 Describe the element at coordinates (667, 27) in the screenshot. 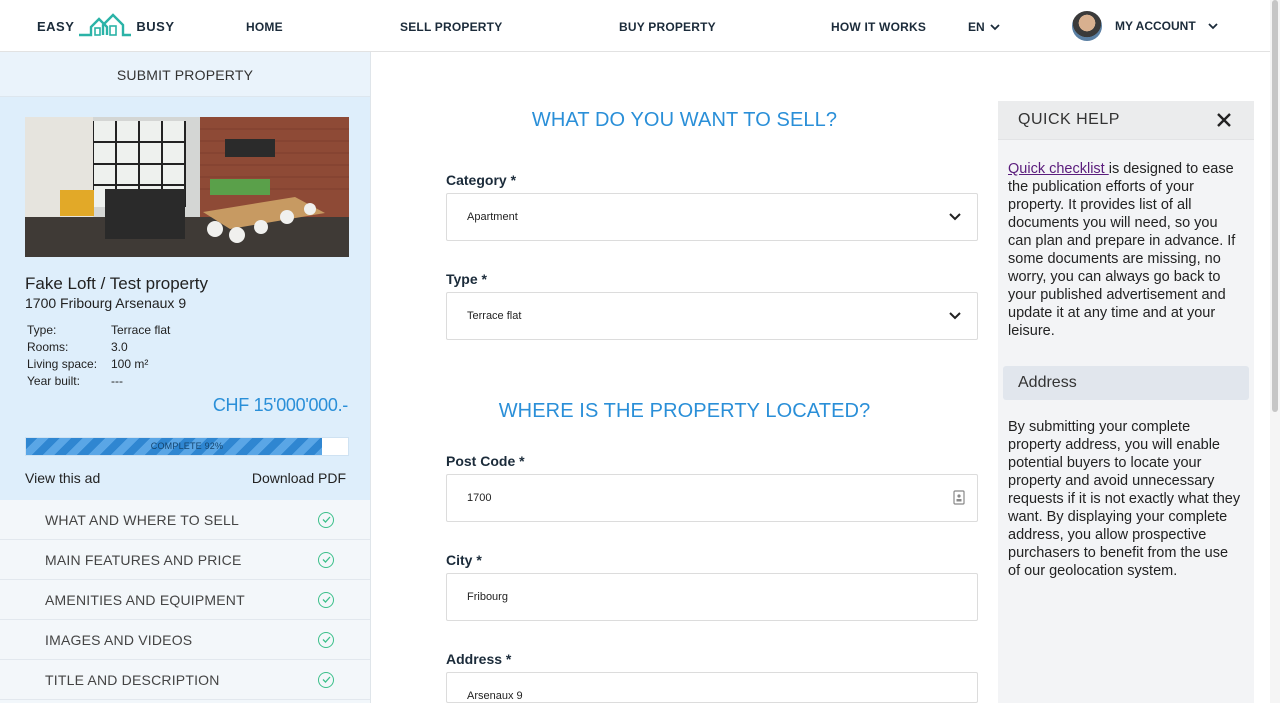

I see `nav-buy-property: BUY PROPERTY` at that location.